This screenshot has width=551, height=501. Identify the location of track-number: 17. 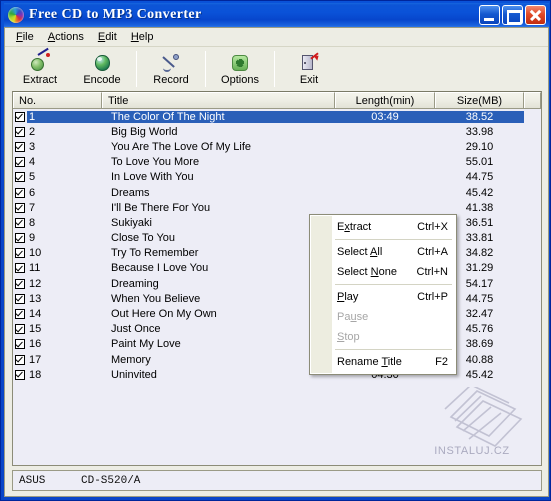
(35, 359).